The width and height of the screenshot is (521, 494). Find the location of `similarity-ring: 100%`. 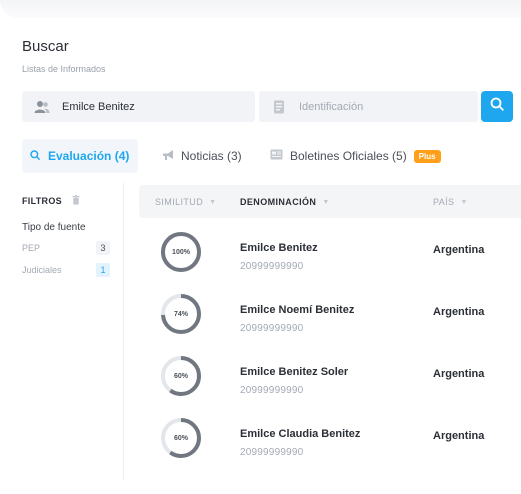

similarity-ring: 100% is located at coordinates (181, 252).